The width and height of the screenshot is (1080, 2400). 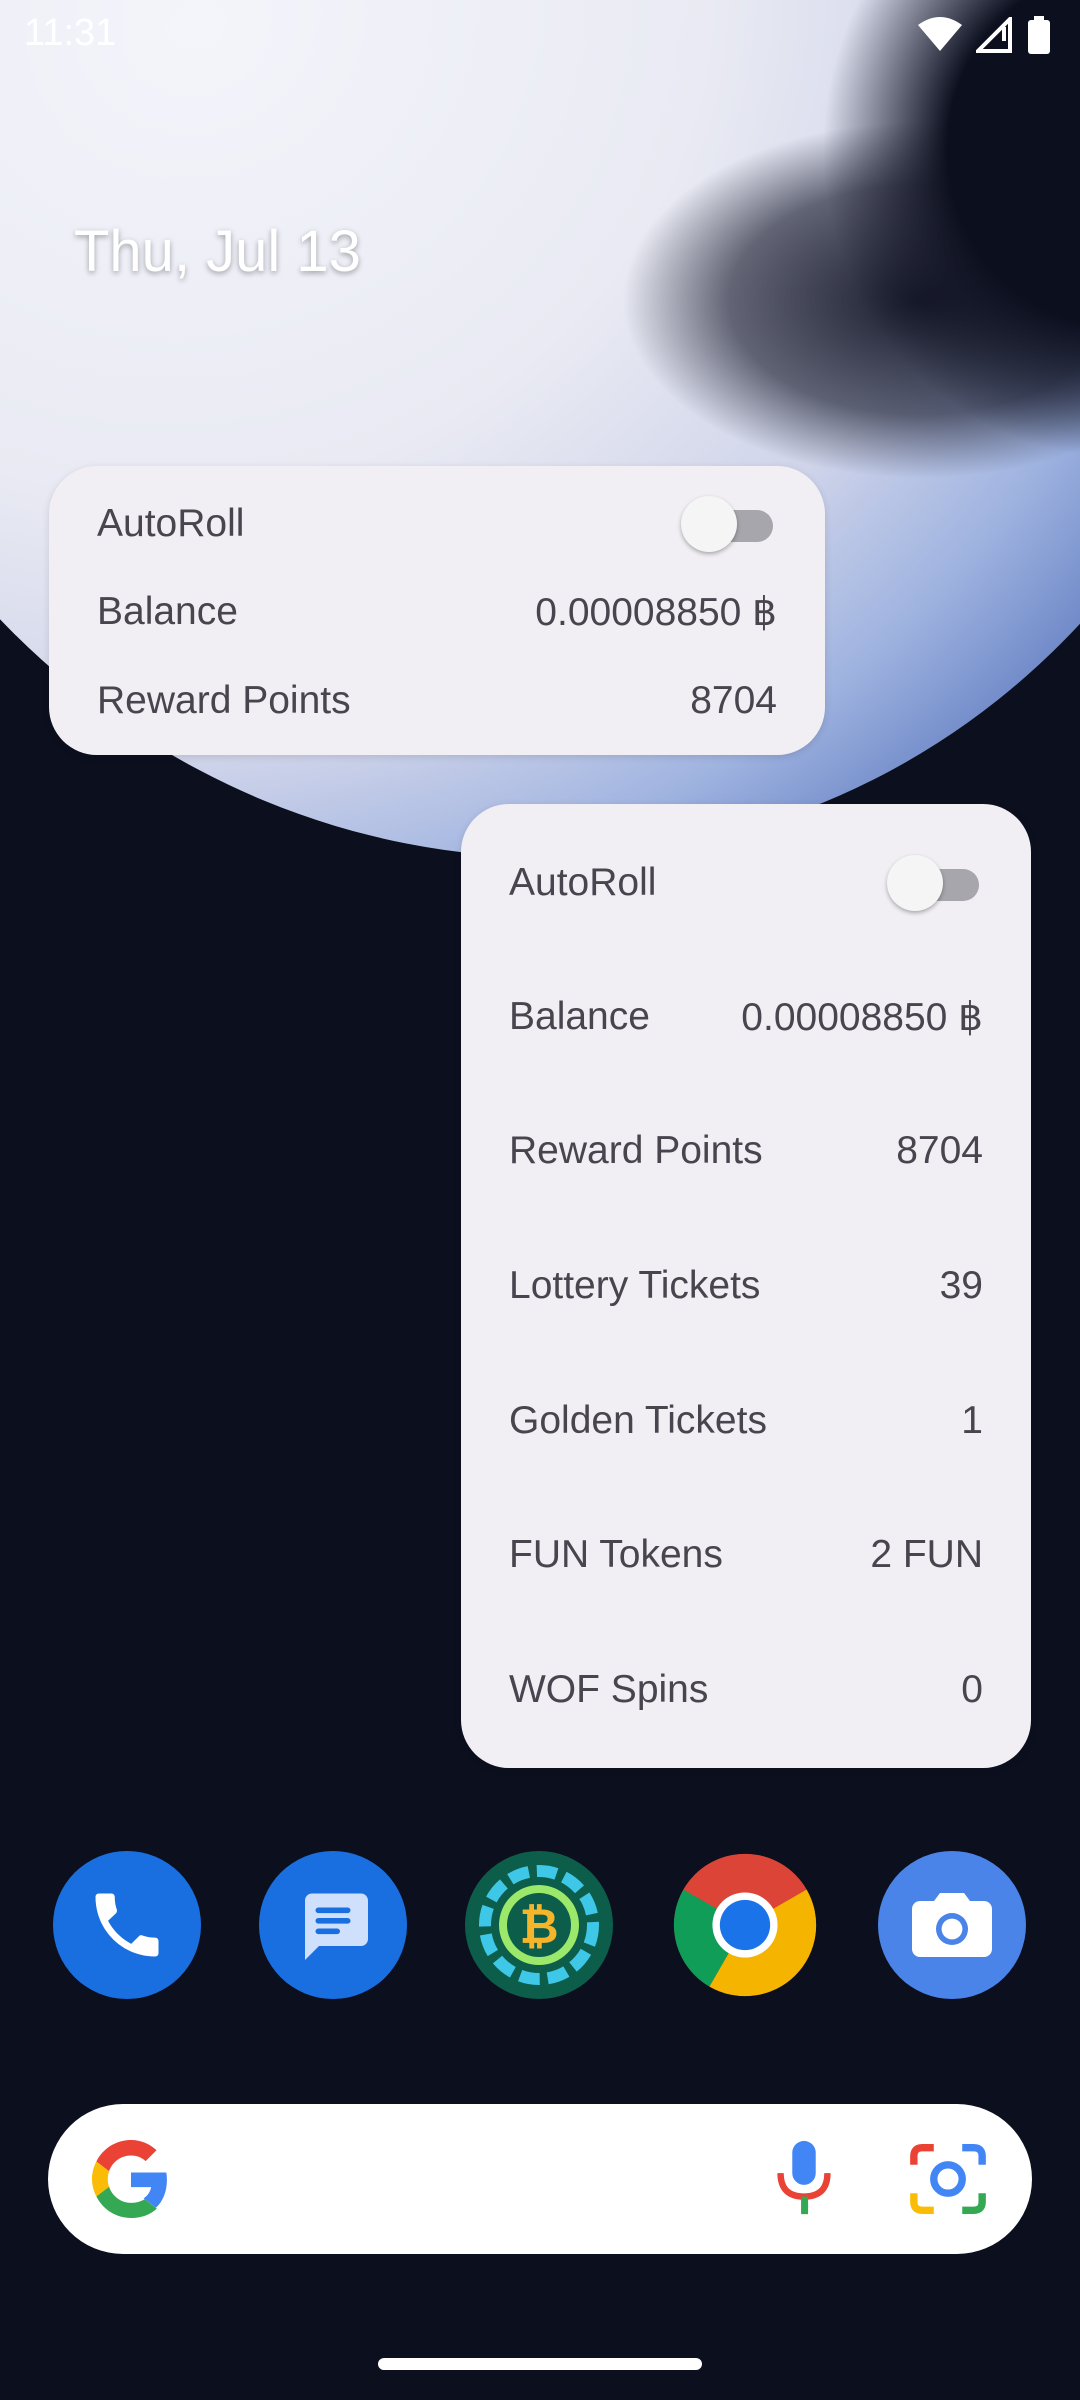 I want to click on status-bar: 11:31, so click(x=540, y=35).